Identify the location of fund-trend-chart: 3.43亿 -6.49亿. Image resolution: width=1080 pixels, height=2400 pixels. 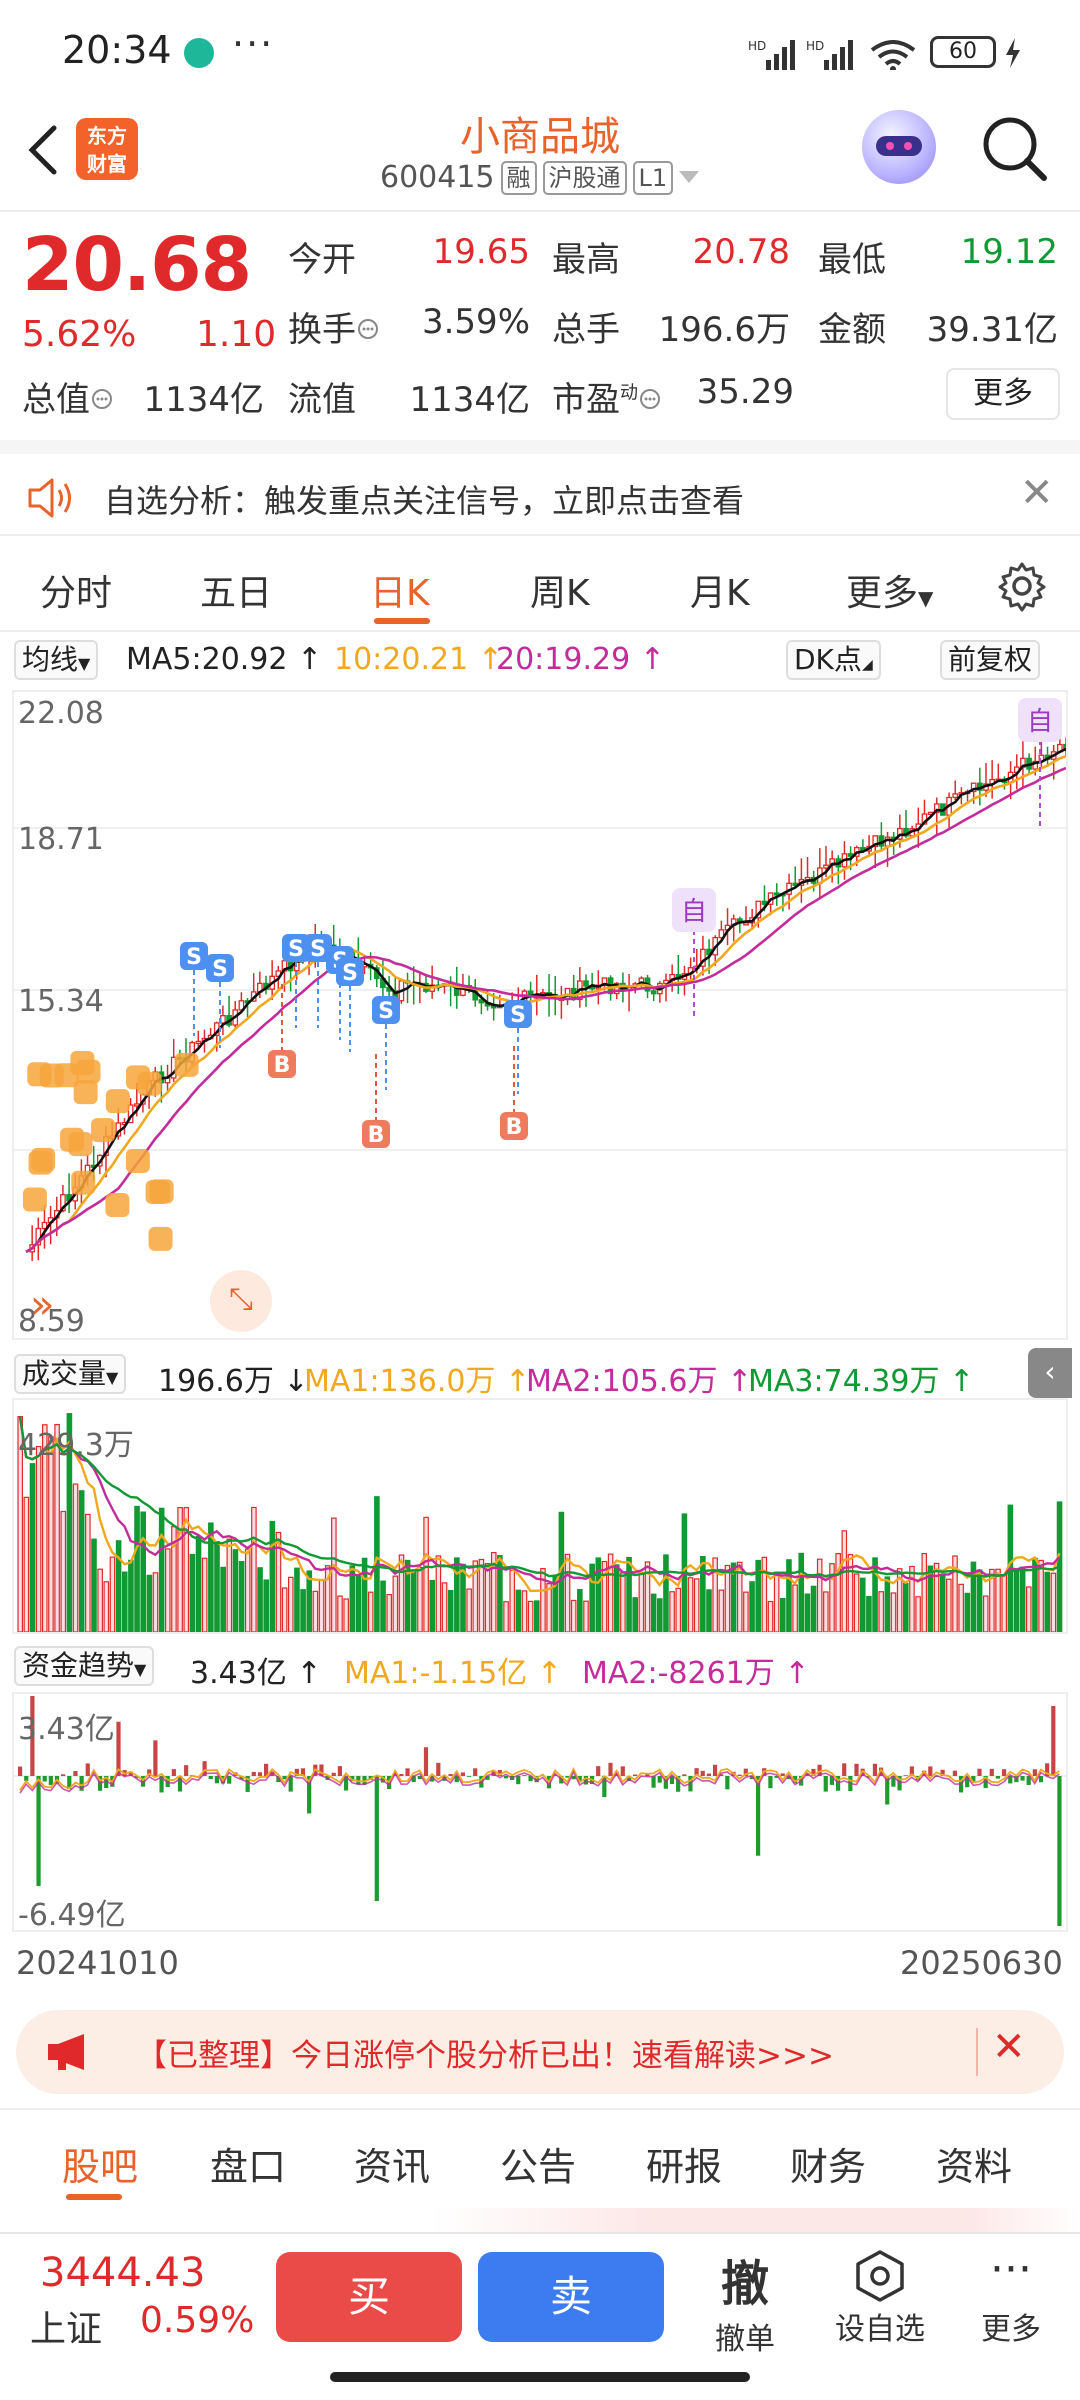
(540, 1812).